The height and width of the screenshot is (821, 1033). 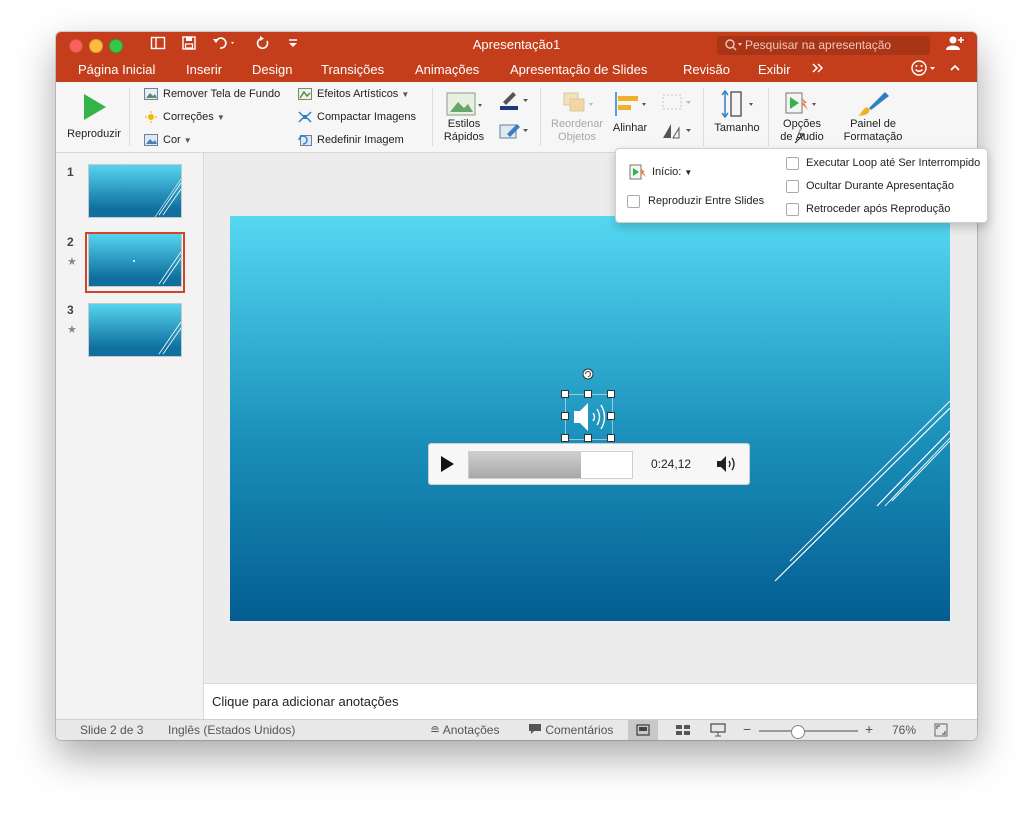 What do you see at coordinates (590, 701) in the screenshot?
I see `notes-pane: Clique para adicionar anotações` at bounding box center [590, 701].